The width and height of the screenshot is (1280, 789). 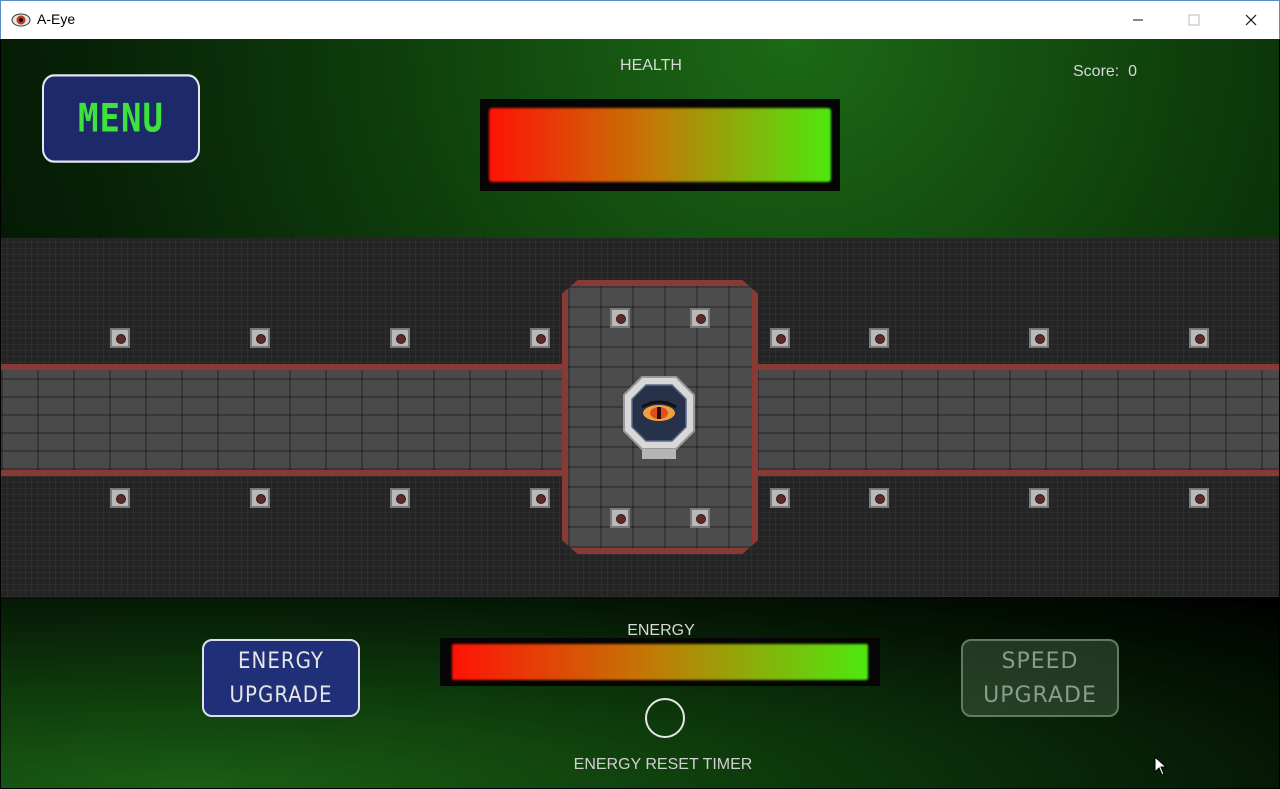 What do you see at coordinates (665, 718) in the screenshot?
I see `energy-reset-timer` at bounding box center [665, 718].